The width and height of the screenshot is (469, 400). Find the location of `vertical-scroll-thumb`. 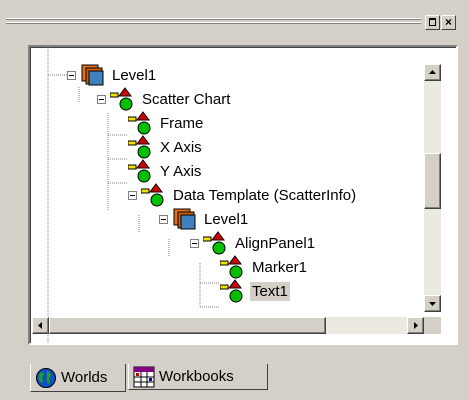

vertical-scroll-thumb is located at coordinates (432, 181).